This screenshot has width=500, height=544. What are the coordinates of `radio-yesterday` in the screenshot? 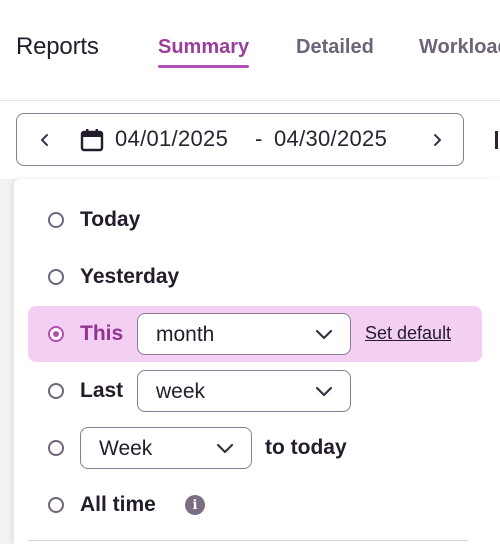 It's located at (56, 277).